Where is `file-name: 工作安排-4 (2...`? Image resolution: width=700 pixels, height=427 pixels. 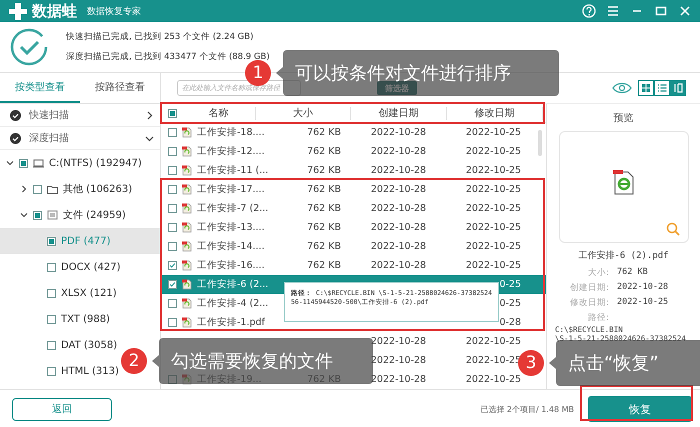 file-name: 工作安排-4 (2... is located at coordinates (232, 303).